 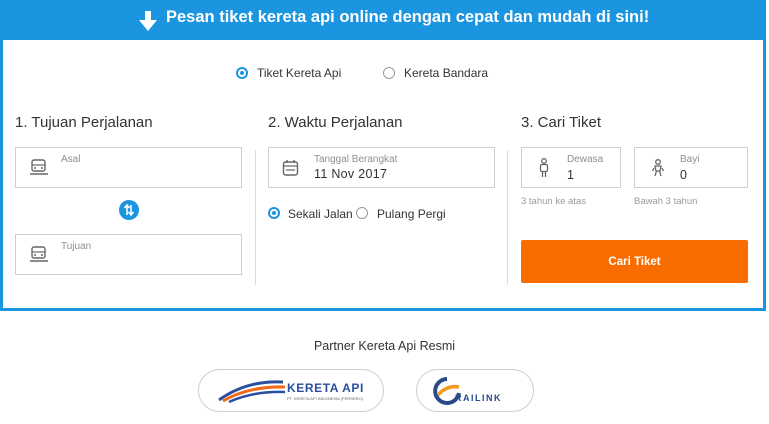 What do you see at coordinates (446, 73) in the screenshot?
I see `radio-kereta-bandara-label: Kereta Bandara` at bounding box center [446, 73].